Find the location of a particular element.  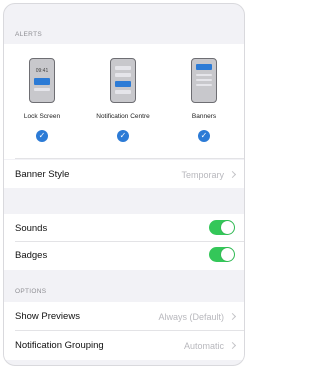

banner-style-value: Temporary is located at coordinates (202, 175).